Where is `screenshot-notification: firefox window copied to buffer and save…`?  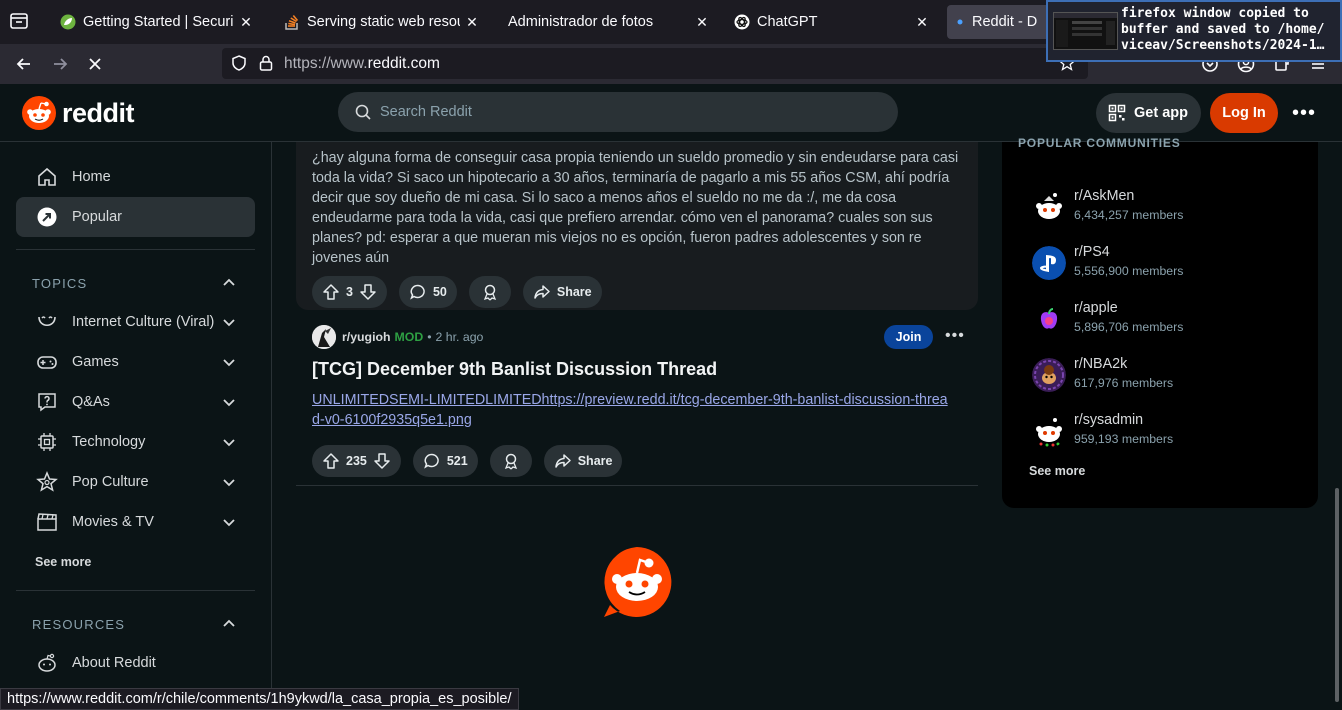
screenshot-notification: firefox window copied to buffer and save… is located at coordinates (1194, 31).